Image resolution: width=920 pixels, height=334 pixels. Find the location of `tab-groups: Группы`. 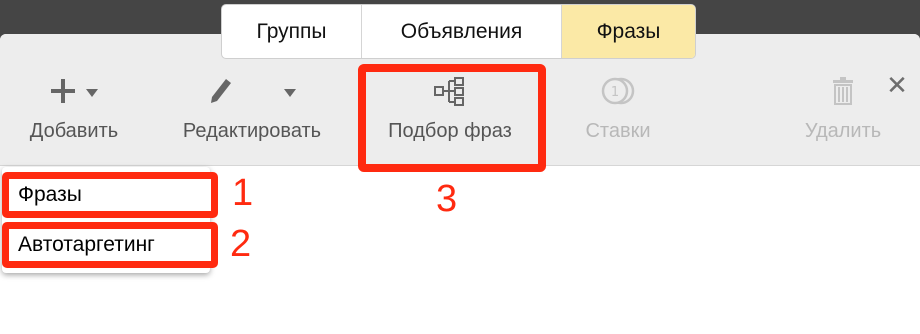

tab-groups: Группы is located at coordinates (292, 31).